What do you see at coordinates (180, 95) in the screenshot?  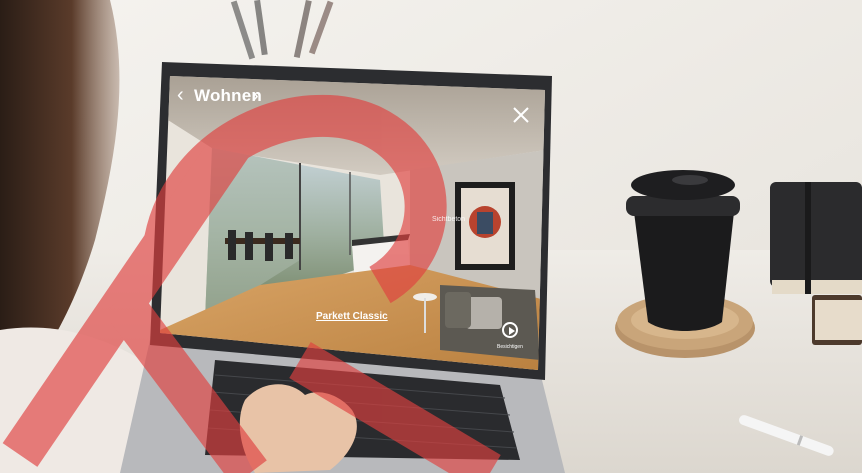 I see `chevron-left-icon: ‹` at bounding box center [180, 95].